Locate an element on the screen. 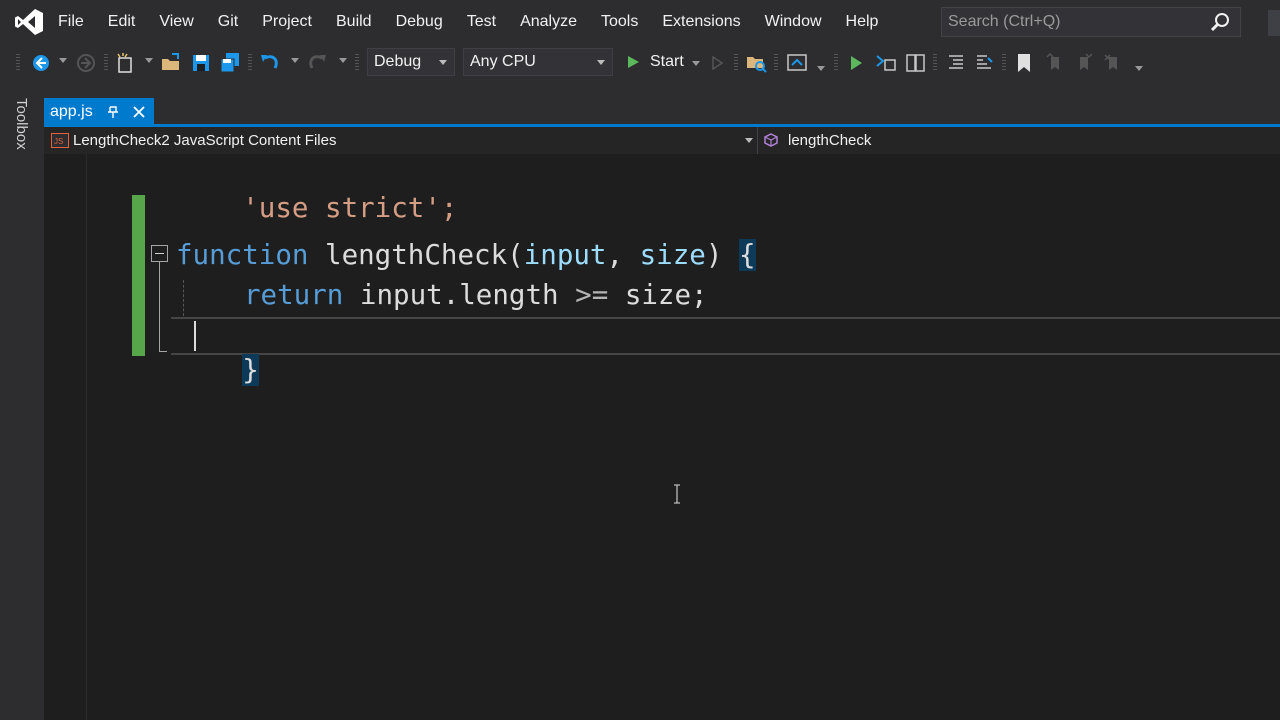 This screenshot has height=720, width=1280. open-paren: ( is located at coordinates (515, 255).